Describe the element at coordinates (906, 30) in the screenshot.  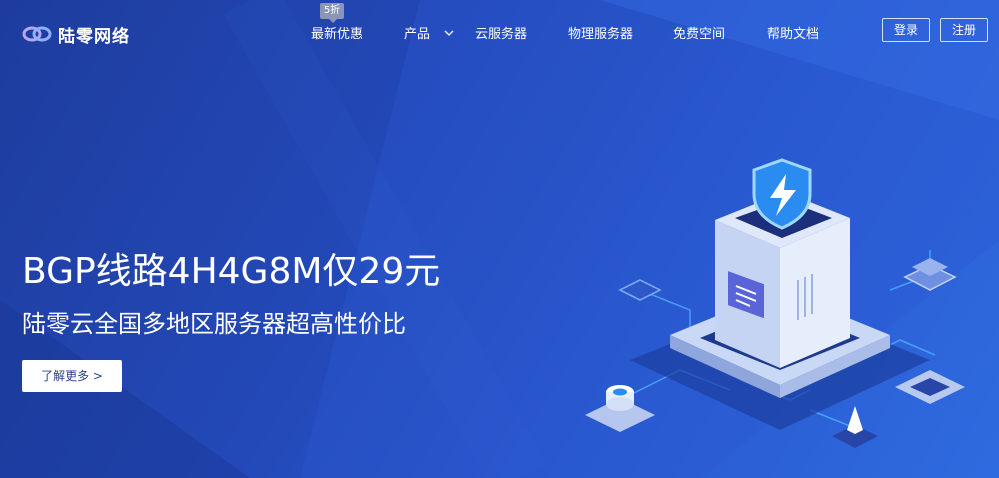
I see `login-button: 登录` at that location.